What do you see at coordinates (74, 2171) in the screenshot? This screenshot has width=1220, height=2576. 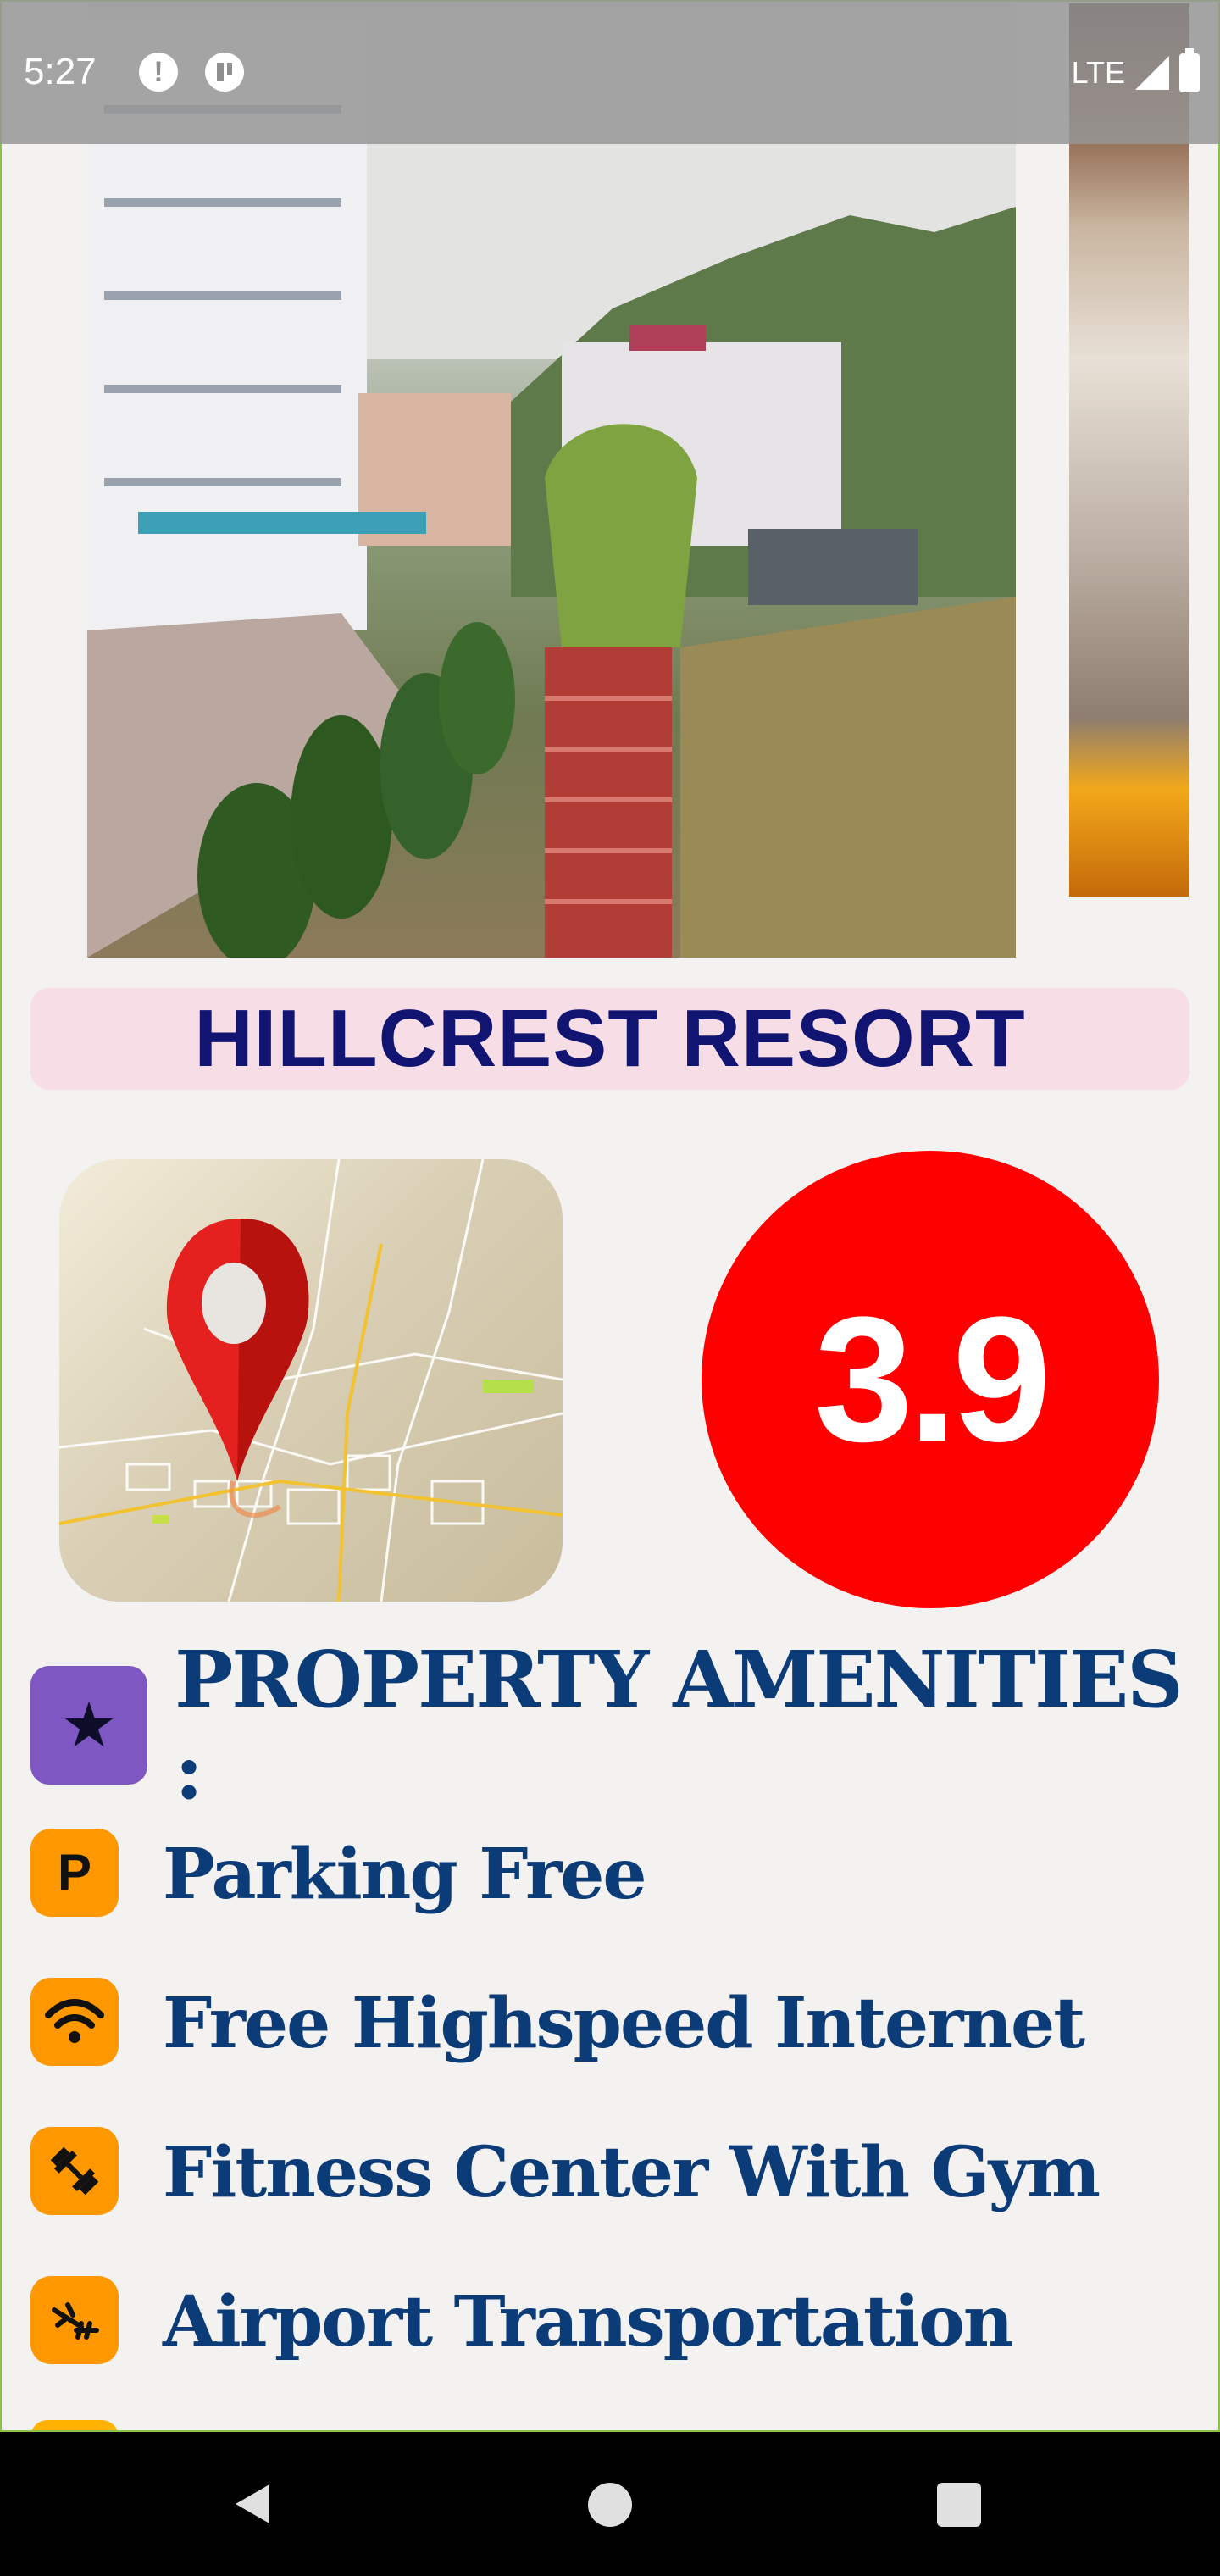 I see `dumbbell-icon` at bounding box center [74, 2171].